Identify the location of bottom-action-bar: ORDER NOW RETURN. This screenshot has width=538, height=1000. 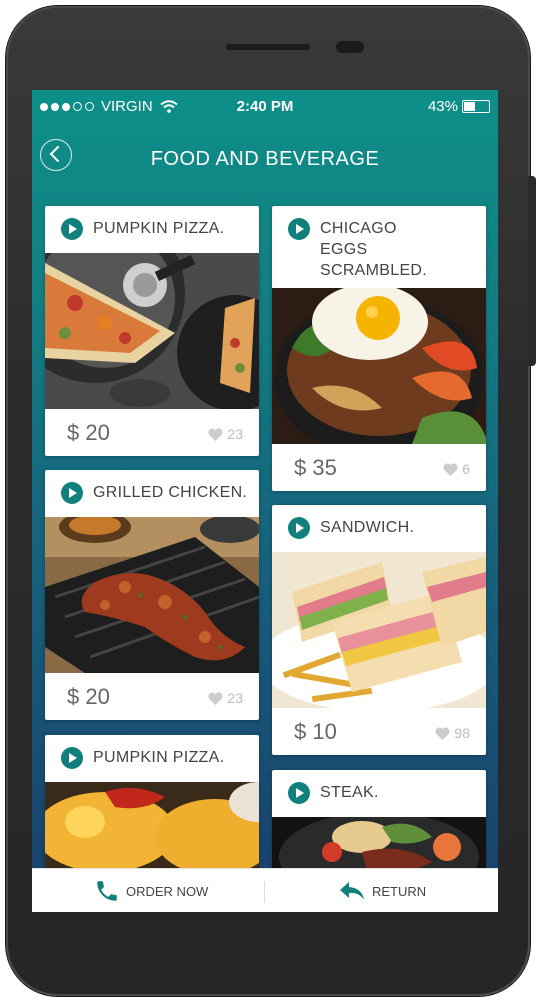
(265, 890).